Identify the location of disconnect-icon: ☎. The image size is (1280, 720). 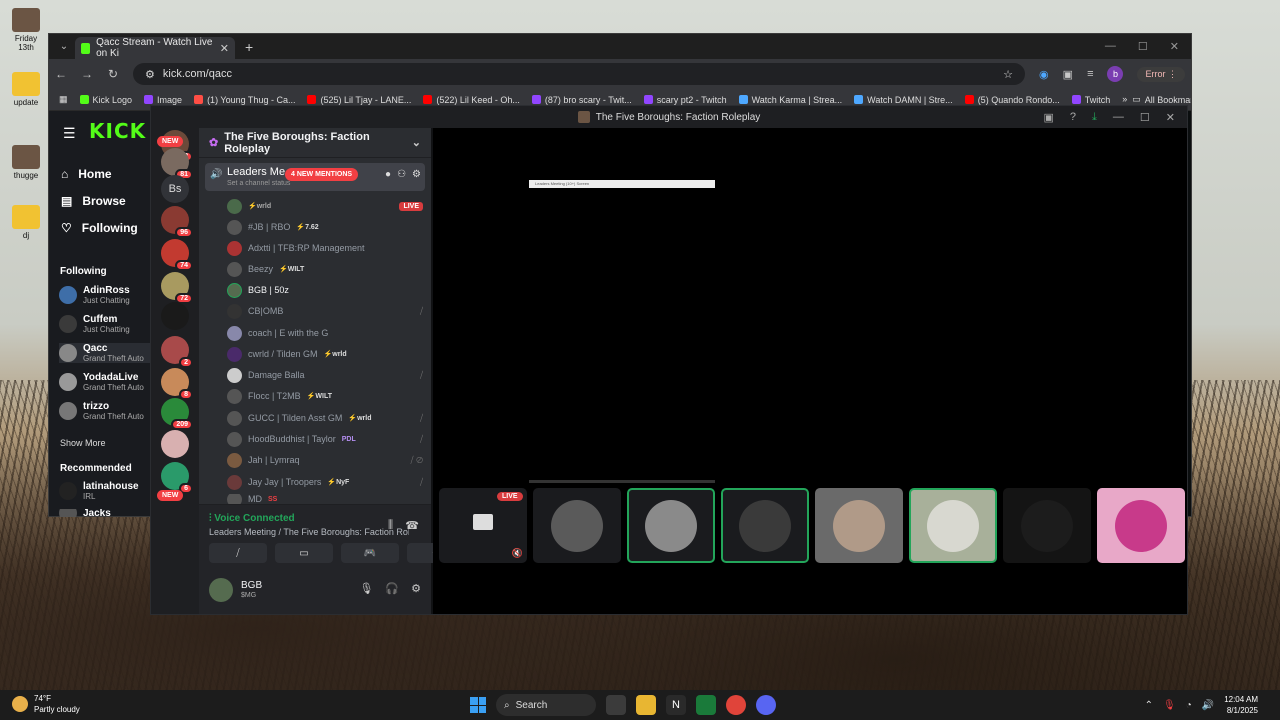
(412, 525).